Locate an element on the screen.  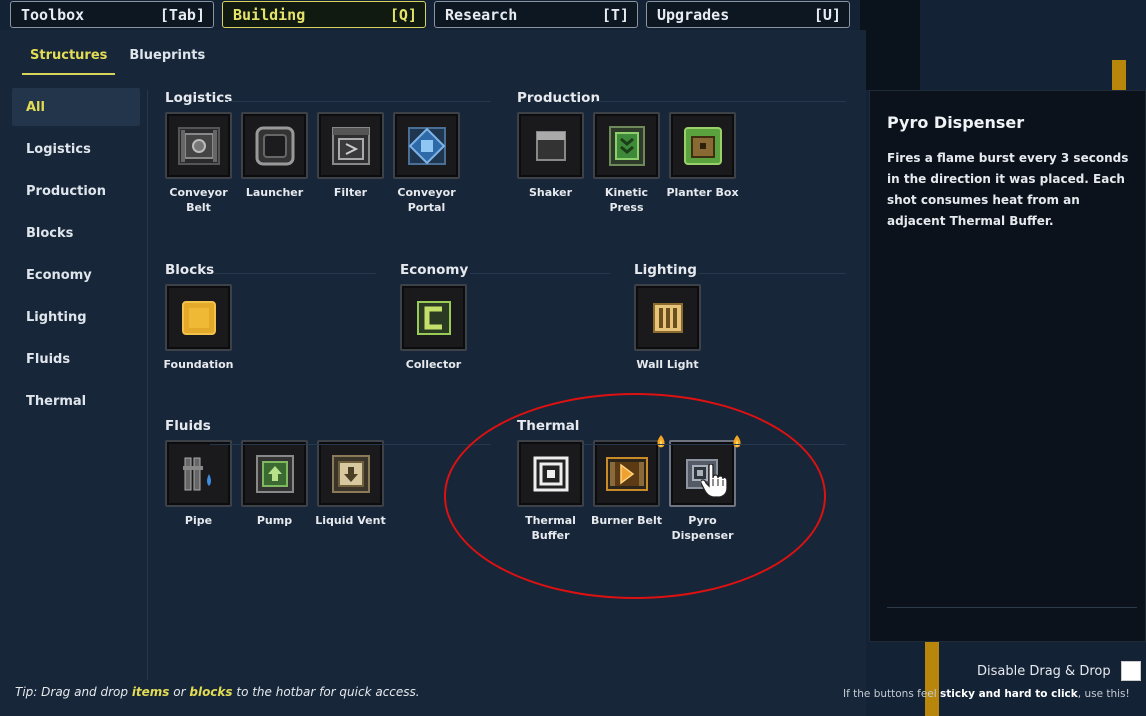
tab-label: Upgrades is located at coordinates (693, 14).